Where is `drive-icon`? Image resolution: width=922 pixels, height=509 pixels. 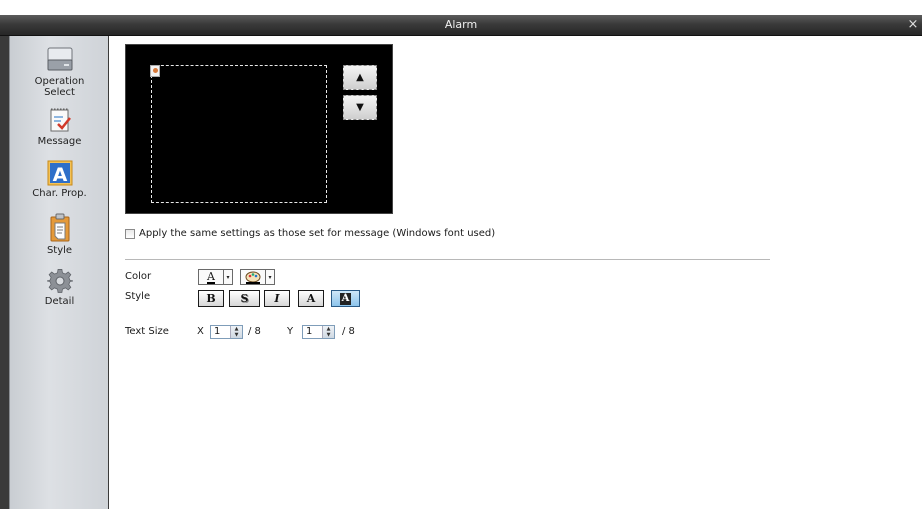 drive-icon is located at coordinates (59, 59).